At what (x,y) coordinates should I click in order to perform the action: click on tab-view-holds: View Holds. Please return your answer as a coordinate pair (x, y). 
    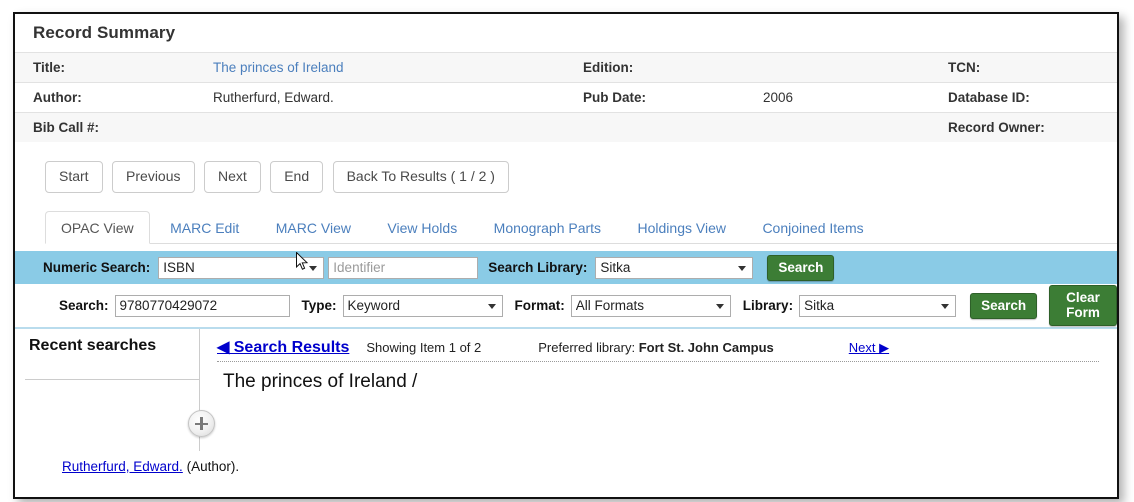
    Looking at the image, I should click on (422, 227).